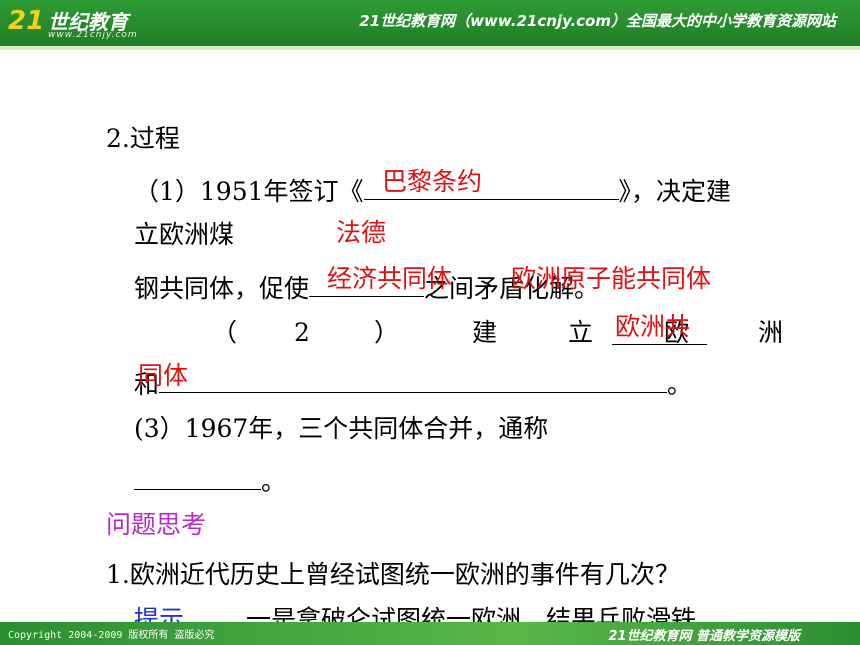 Image resolution: width=860 pixels, height=645 pixels. Describe the element at coordinates (26, 21) in the screenshot. I see `logo-mark: 21` at that location.